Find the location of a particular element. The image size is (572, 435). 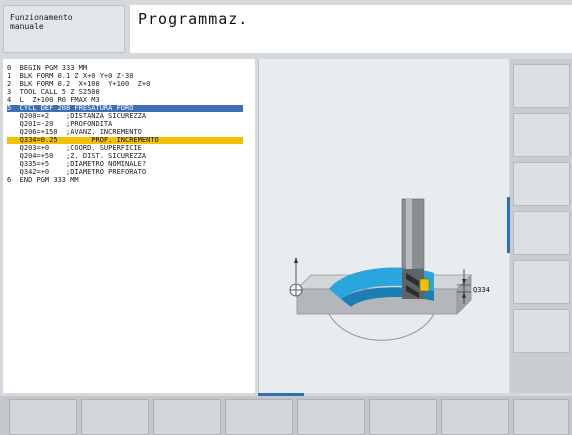

program-mode-title: Programmaz. is located at coordinates (193, 19).